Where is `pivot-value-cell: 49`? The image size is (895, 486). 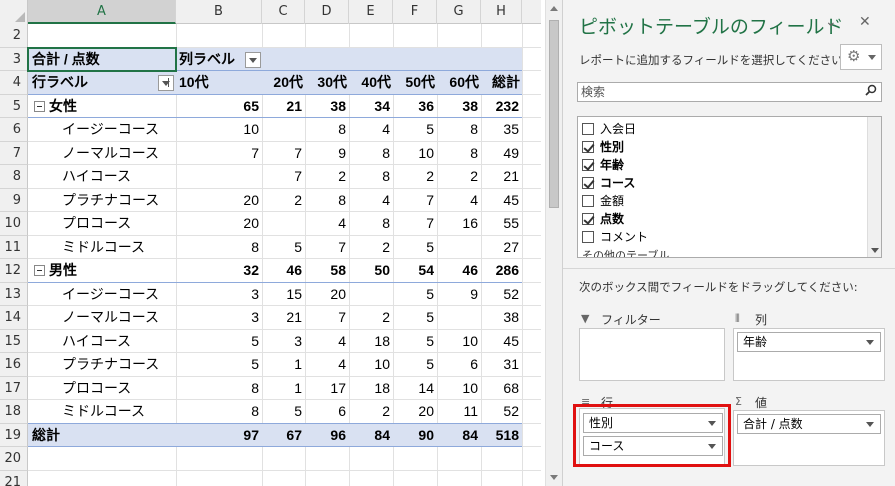 pivot-value-cell: 49 is located at coordinates (499, 154).